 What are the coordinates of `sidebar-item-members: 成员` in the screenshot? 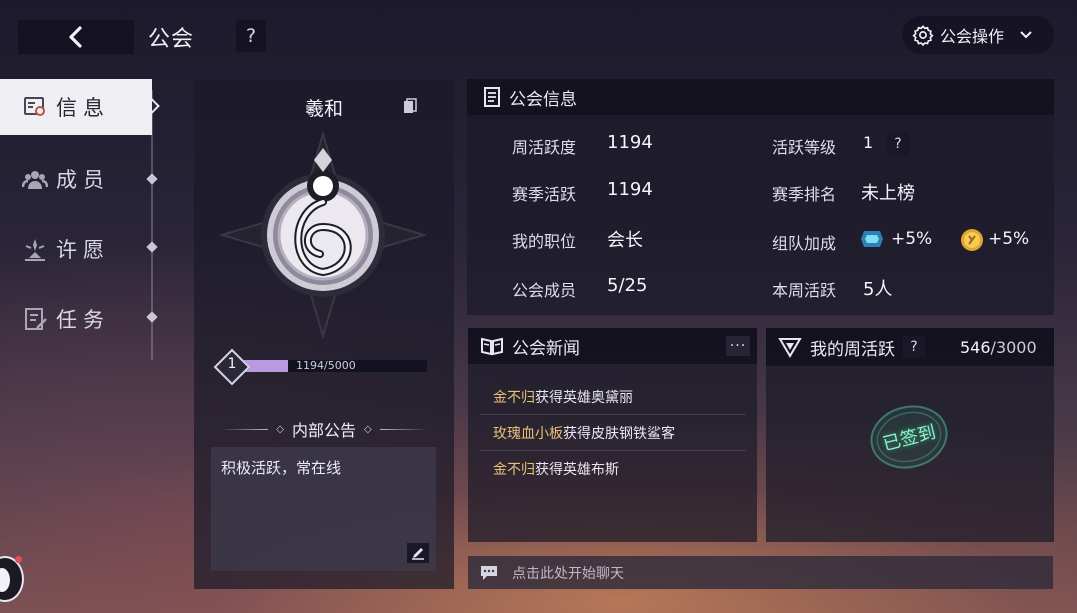 It's located at (76, 179).